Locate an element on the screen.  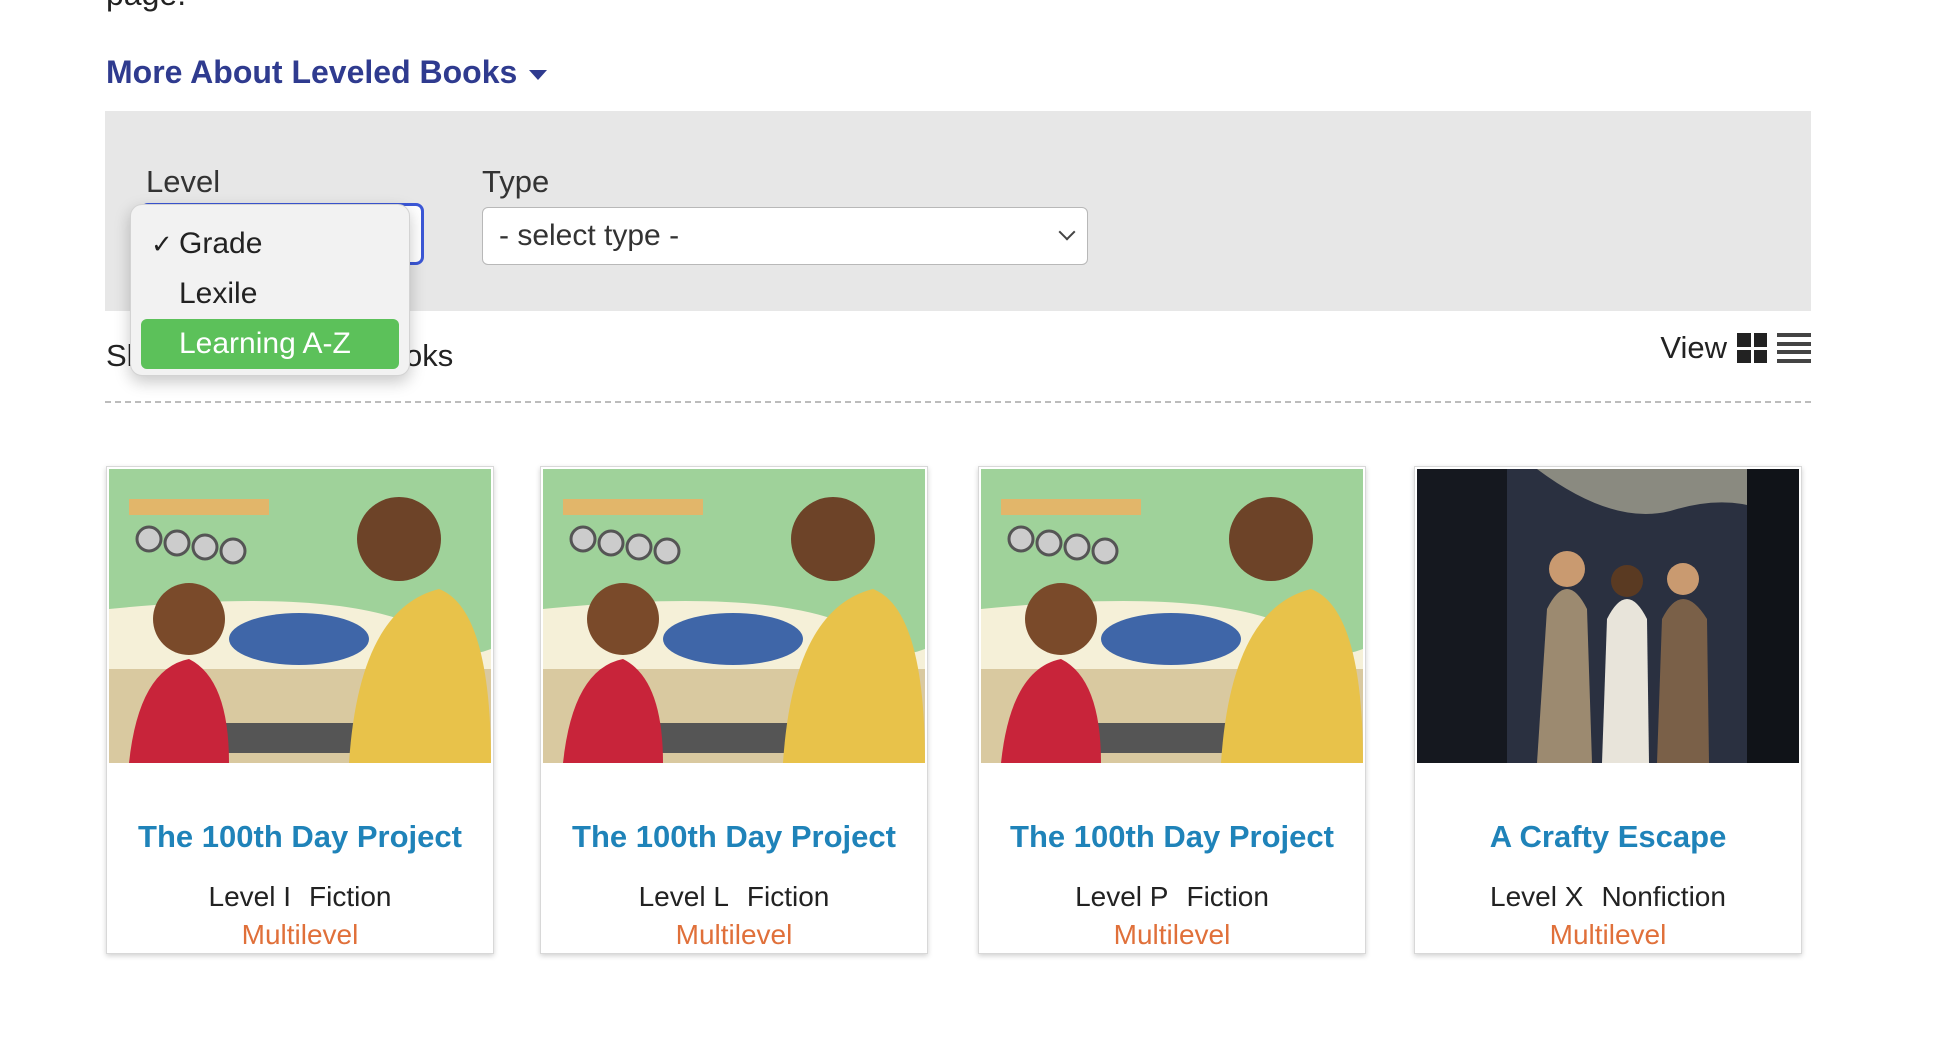
book-meta: Level L Fiction is located at coordinates (734, 897).